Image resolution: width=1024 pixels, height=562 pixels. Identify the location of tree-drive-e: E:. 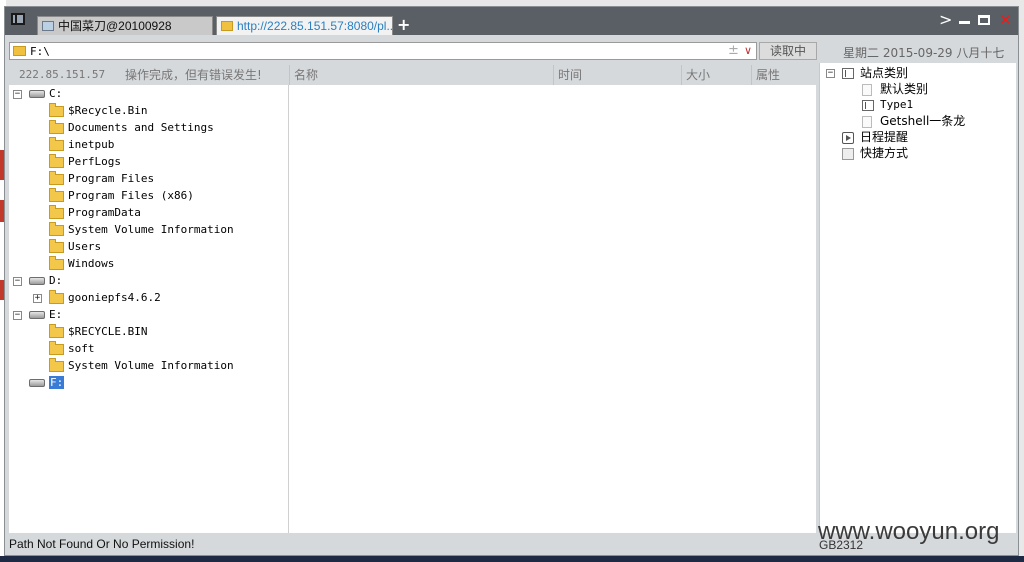
(45, 314).